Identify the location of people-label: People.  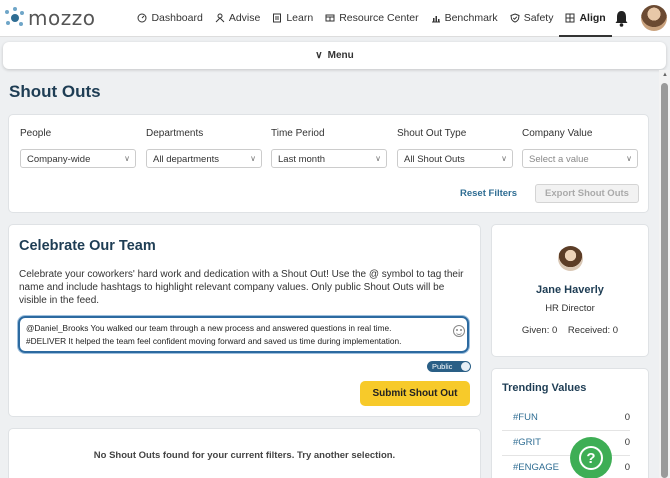
(36, 133).